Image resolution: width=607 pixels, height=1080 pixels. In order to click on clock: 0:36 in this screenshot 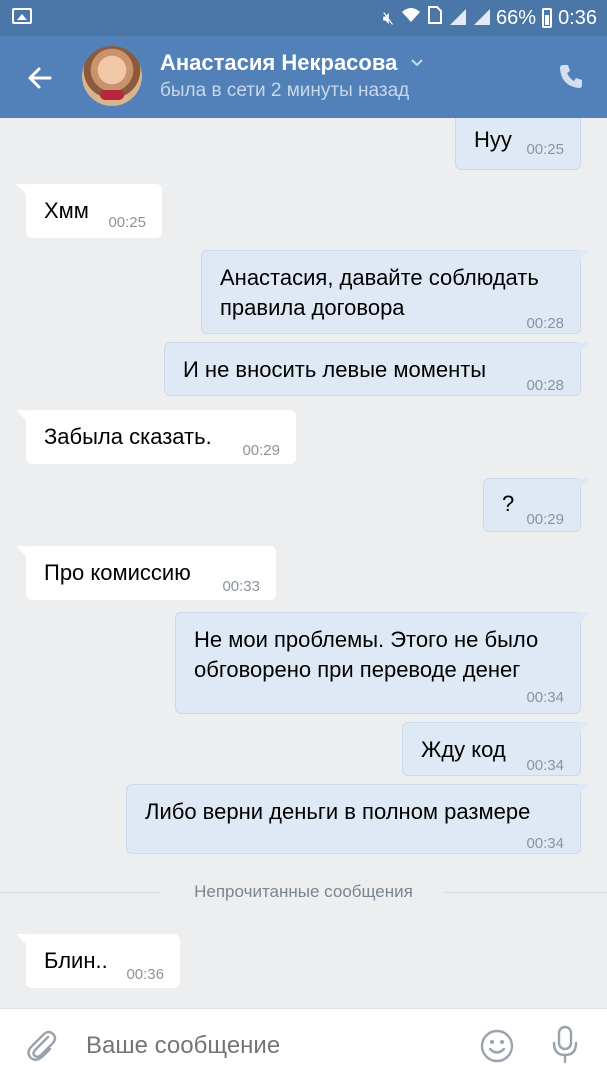, I will do `click(577, 17)`.